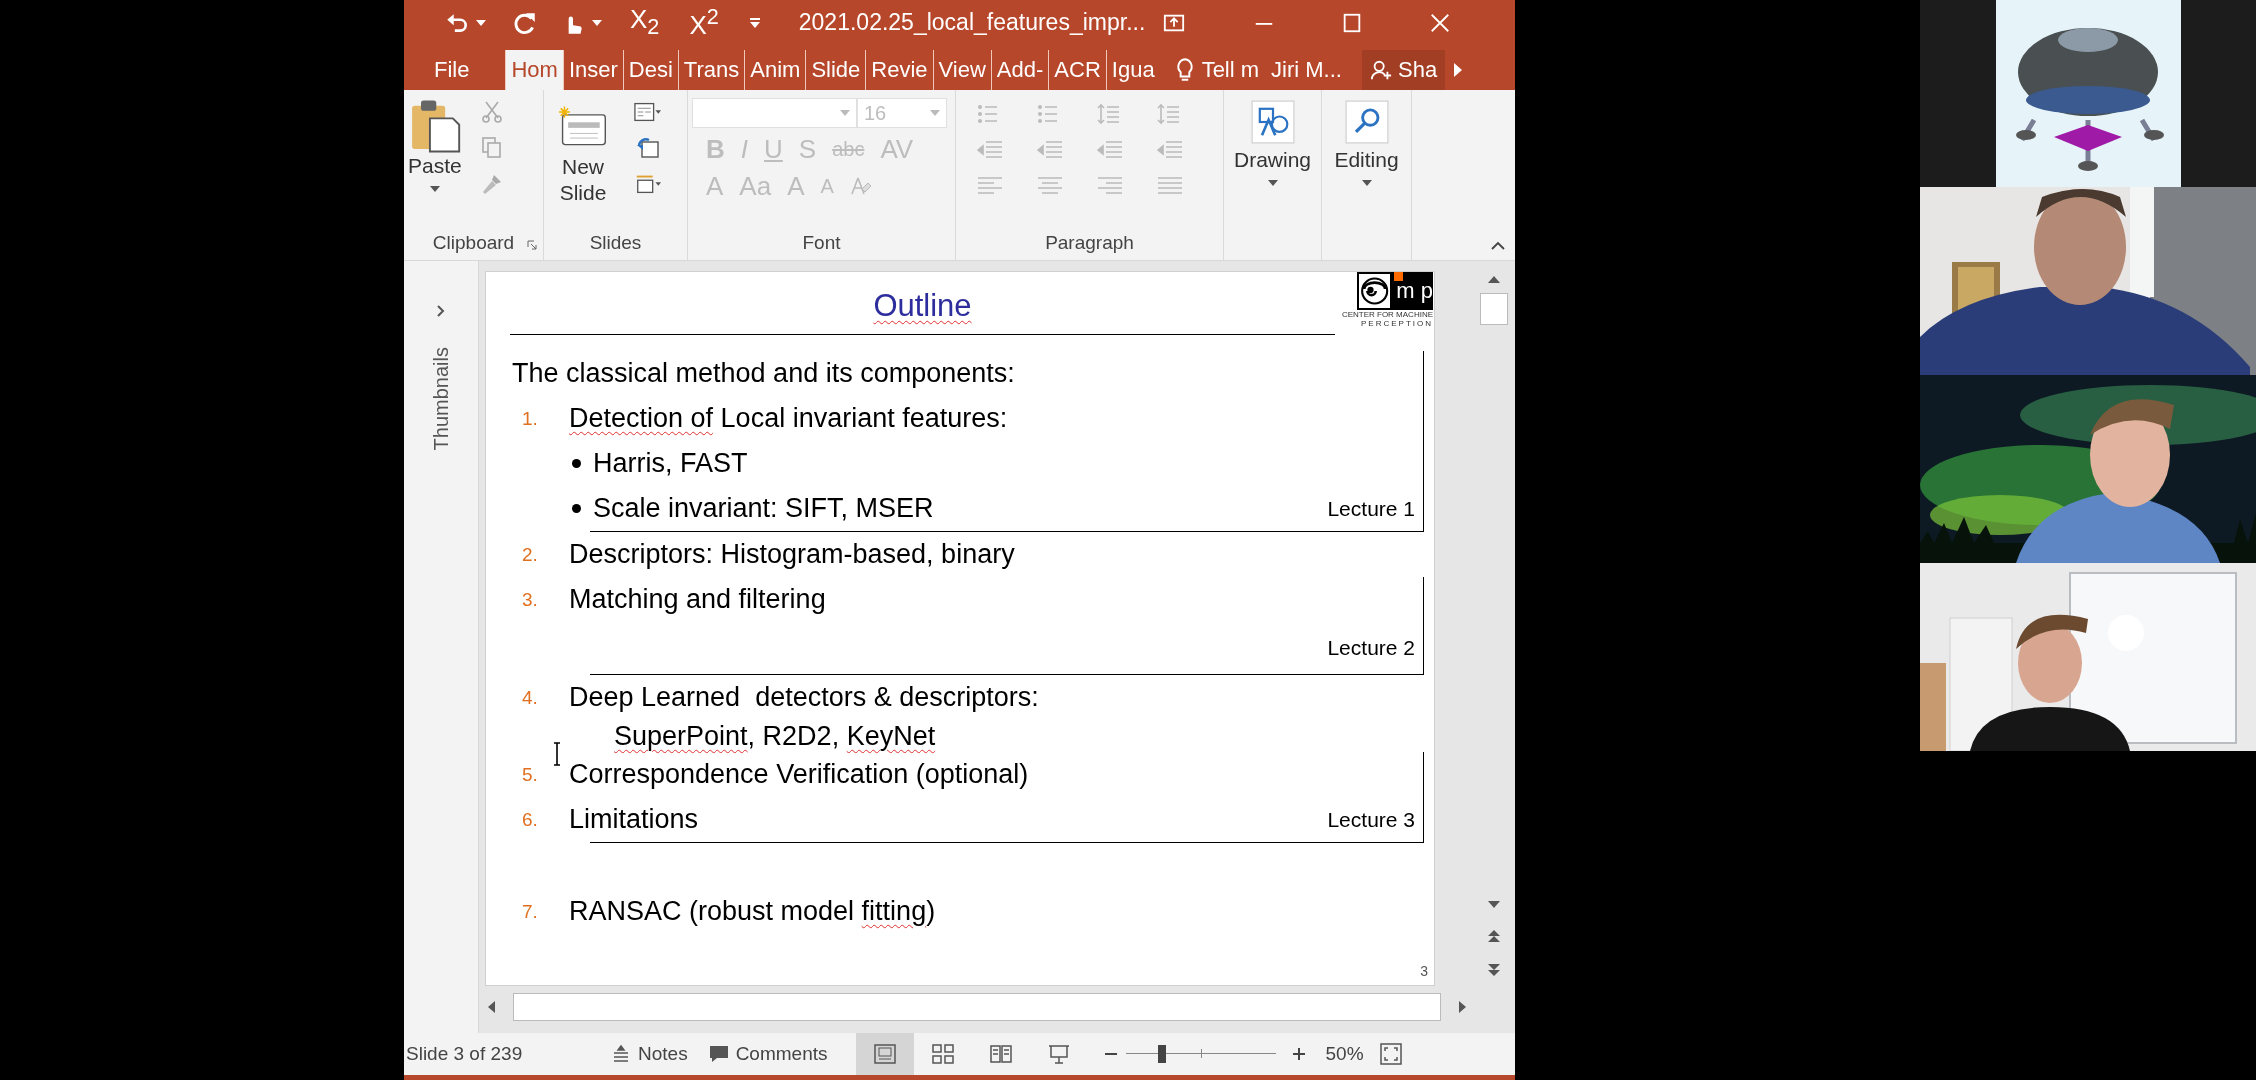 This screenshot has width=2256, height=1080. I want to click on group-label: Font, so click(821, 243).